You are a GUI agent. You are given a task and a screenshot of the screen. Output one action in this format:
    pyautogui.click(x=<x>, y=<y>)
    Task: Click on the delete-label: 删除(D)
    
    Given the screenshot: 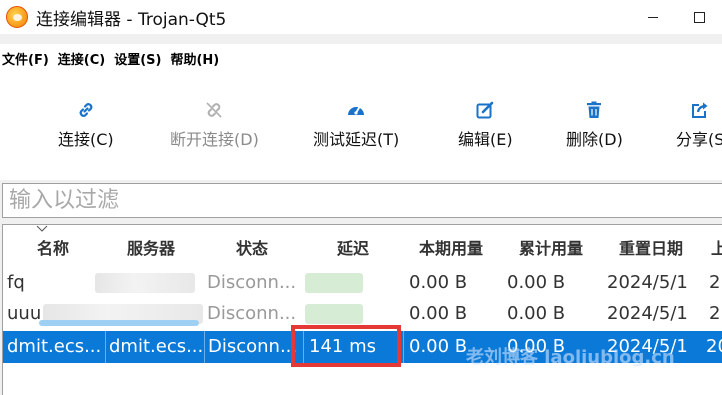 What is the action you would take?
    pyautogui.click(x=594, y=139)
    